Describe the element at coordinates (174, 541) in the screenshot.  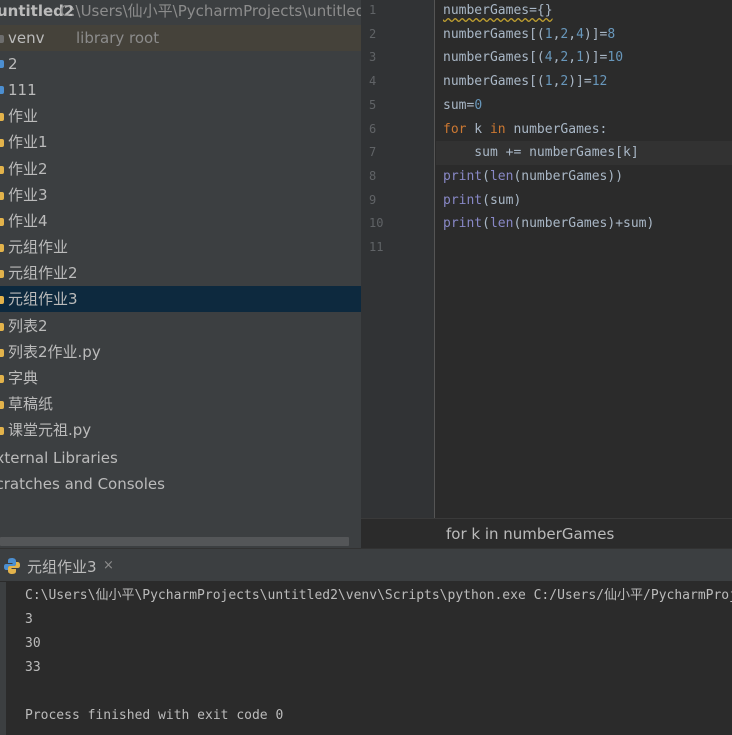
I see `horizontal-scrollbar` at that location.